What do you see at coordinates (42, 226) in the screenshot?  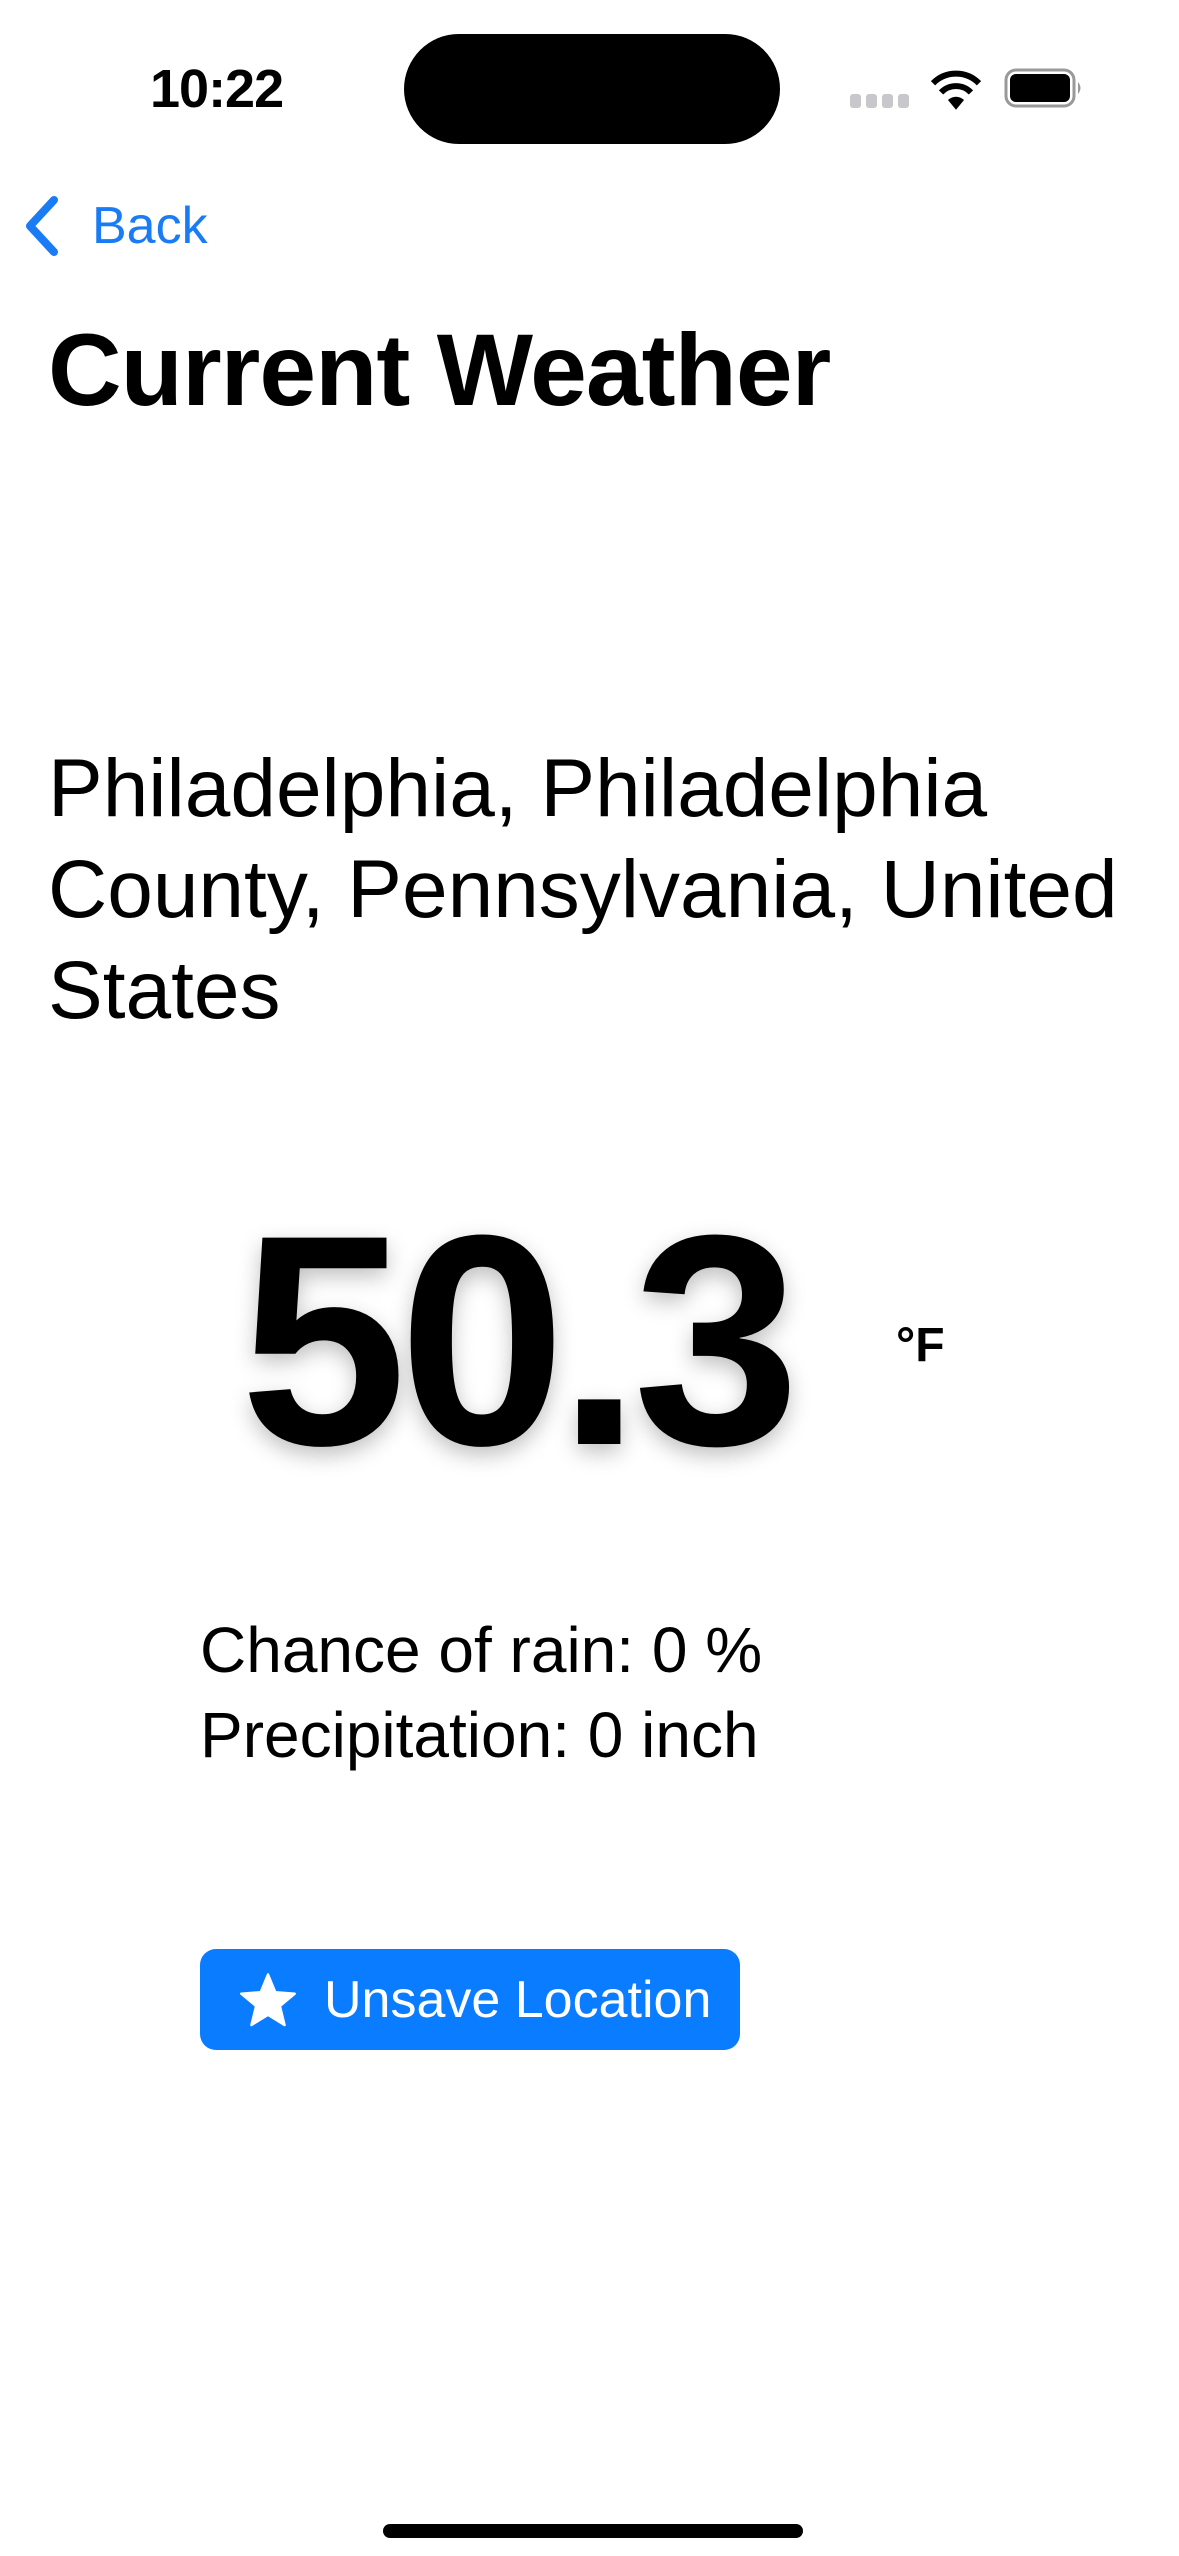 I see `chevron-left-icon` at bounding box center [42, 226].